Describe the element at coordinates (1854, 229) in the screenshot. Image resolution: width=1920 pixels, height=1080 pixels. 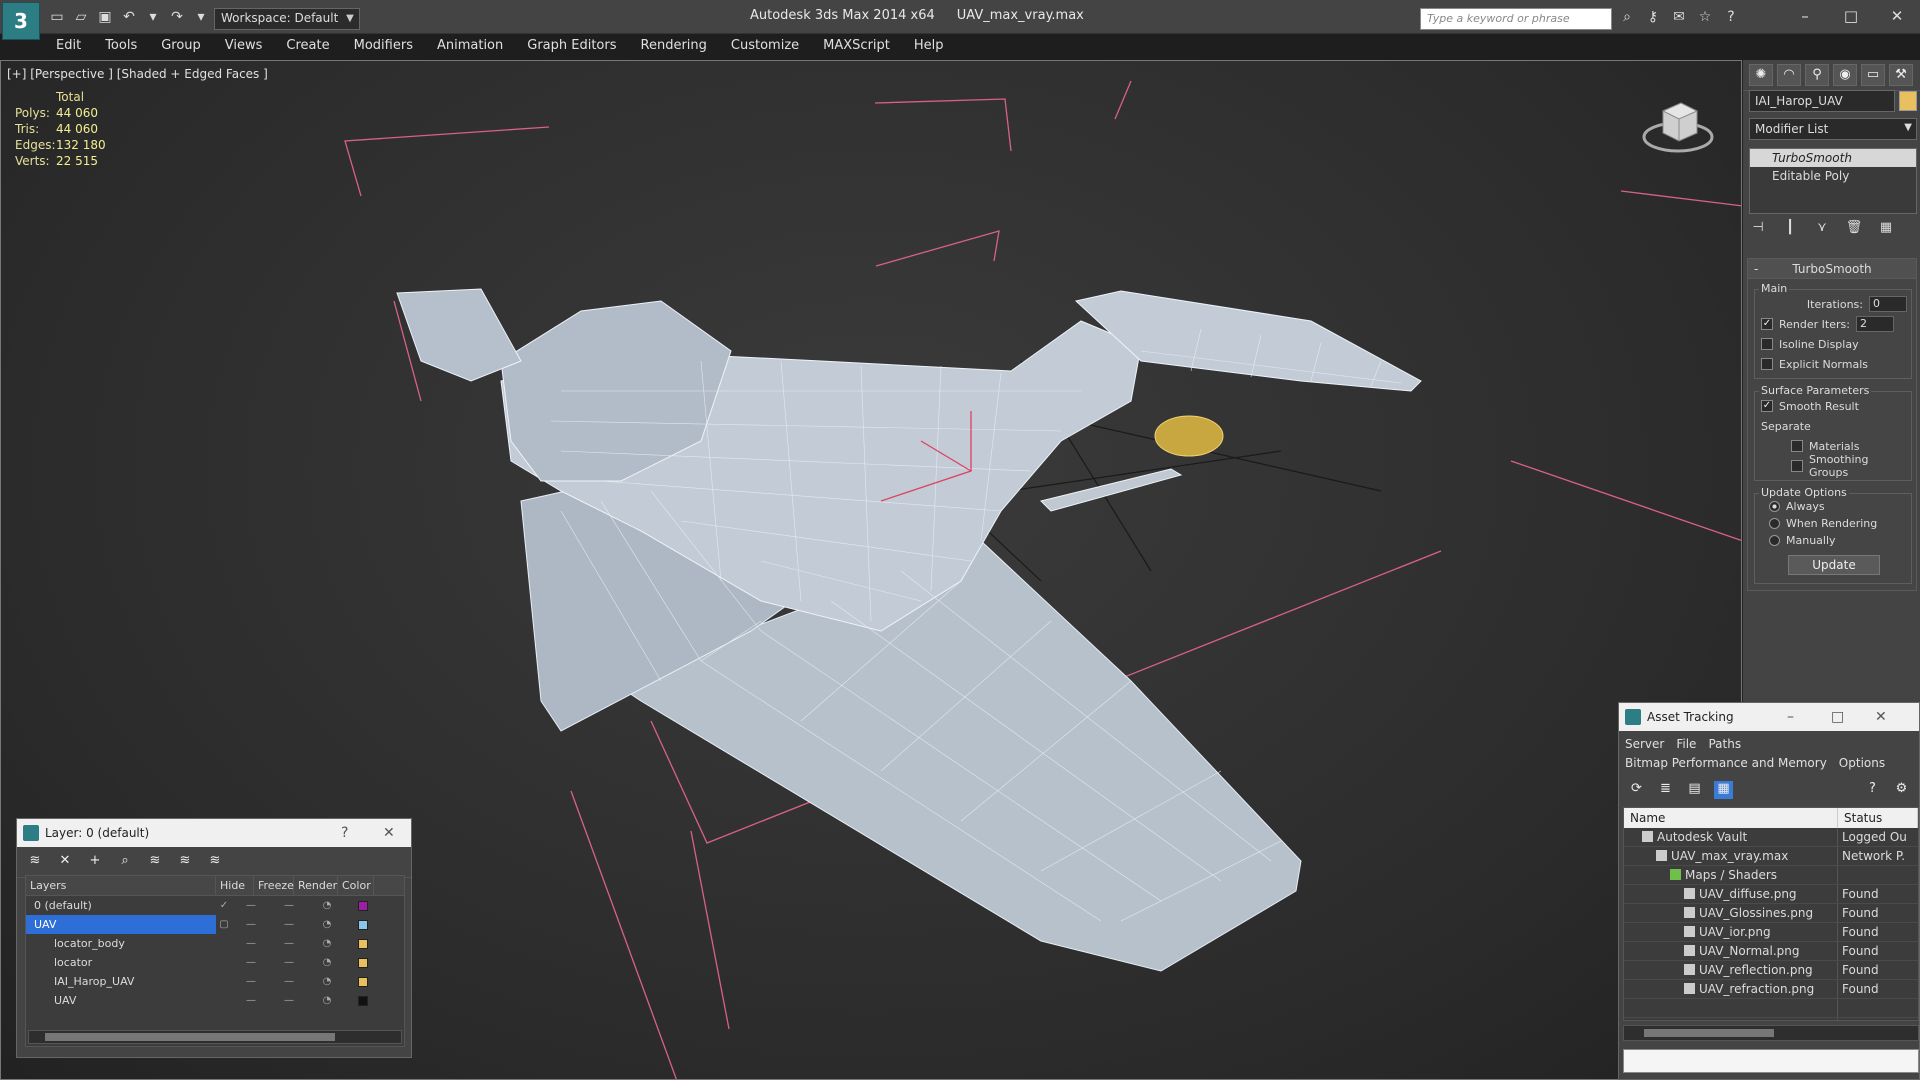
I see `remove-modifier-icon: 🗑` at that location.